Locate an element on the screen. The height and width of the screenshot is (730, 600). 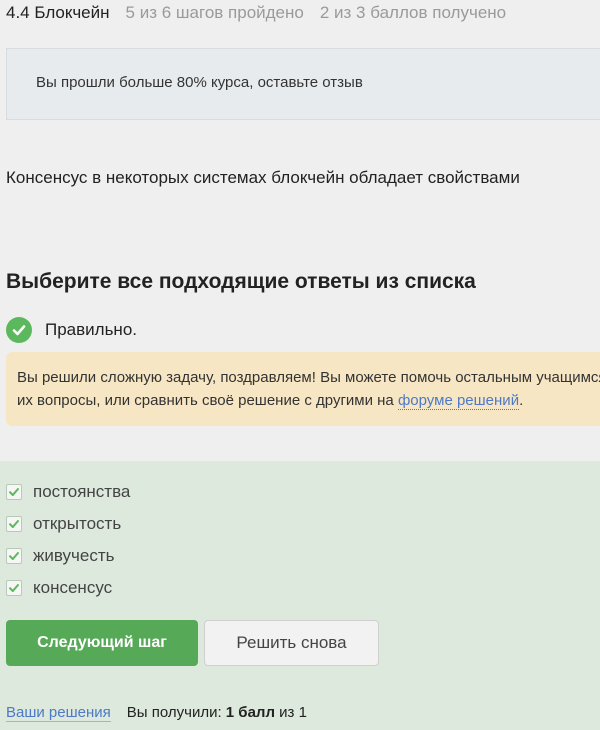
result-status: Правильно. is located at coordinates (71, 330).